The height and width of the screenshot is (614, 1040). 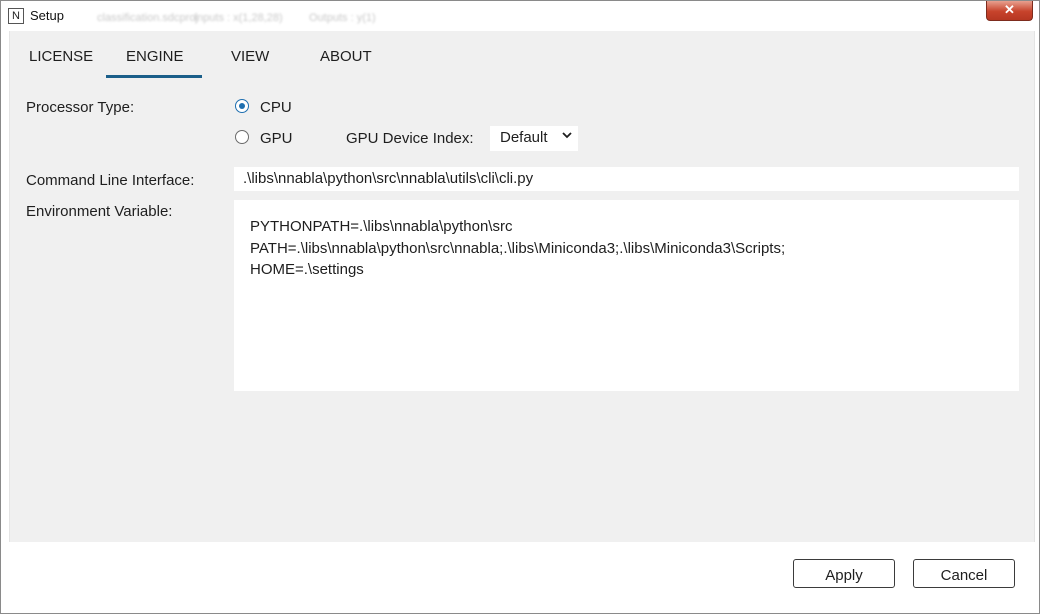 I want to click on gpu-radio, so click(x=242, y=137).